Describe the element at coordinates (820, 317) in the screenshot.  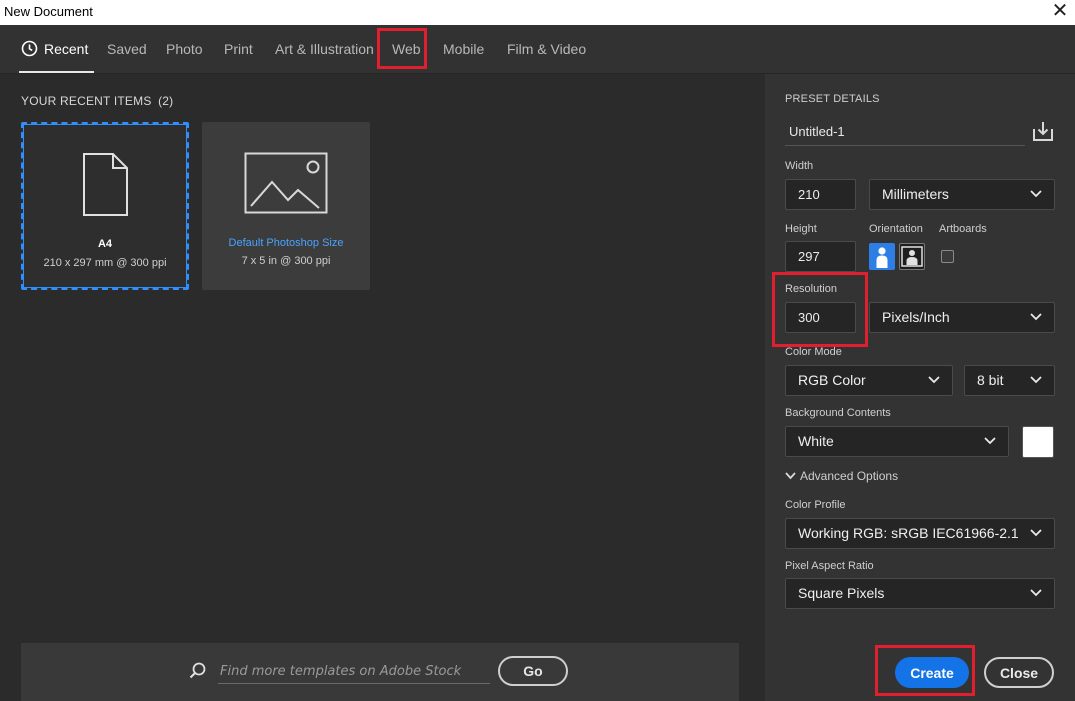
I see `resolution-input` at that location.